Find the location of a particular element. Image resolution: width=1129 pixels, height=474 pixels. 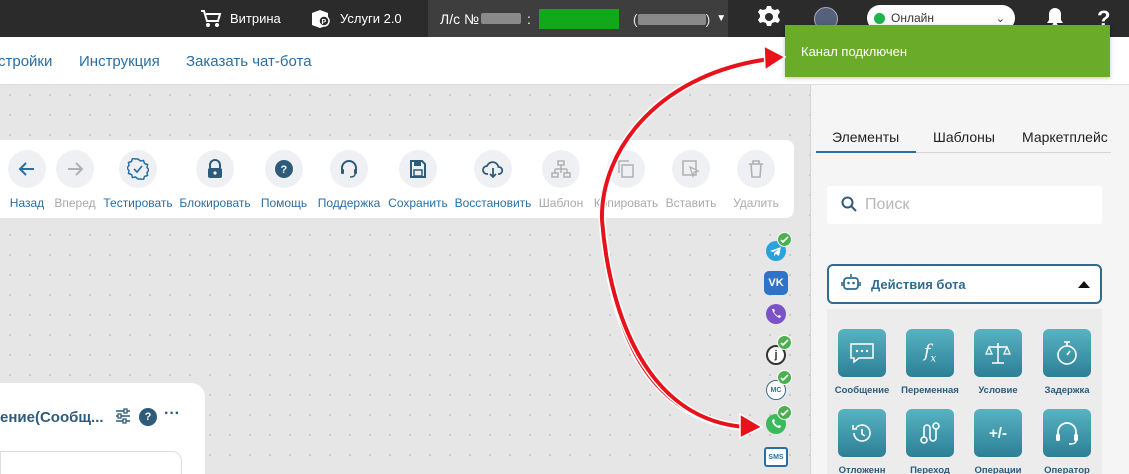

vk-icon: VK is located at coordinates (776, 283).